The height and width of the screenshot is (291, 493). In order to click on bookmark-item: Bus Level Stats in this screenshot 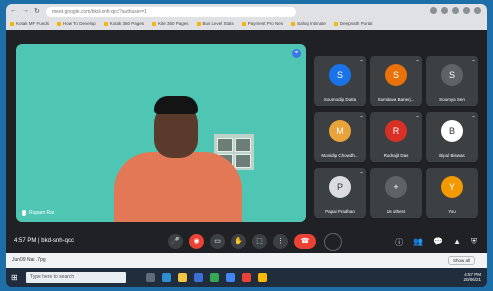, I will do `click(215, 23)`.